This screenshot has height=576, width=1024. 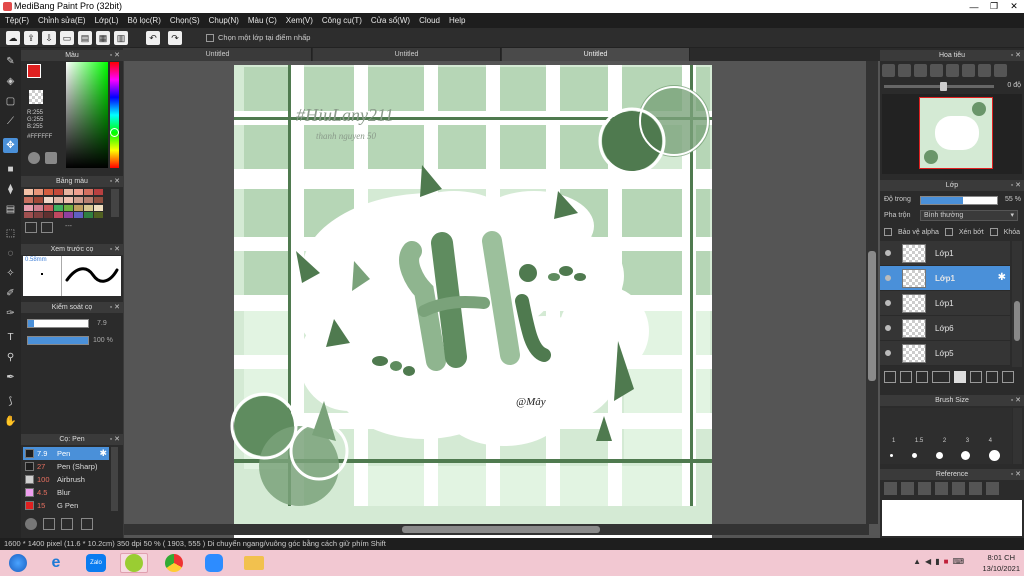 I want to click on new-palette-icon, so click(x=31, y=227).